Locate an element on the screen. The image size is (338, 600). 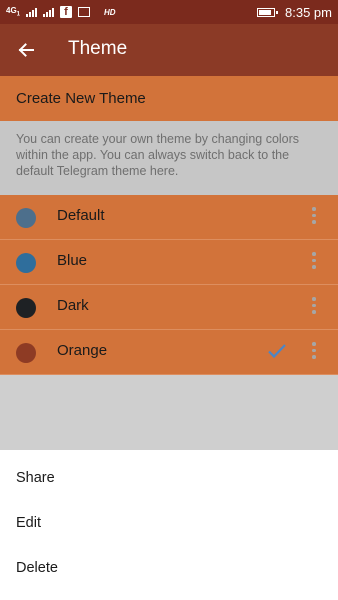
edit-menu-item: Edit is located at coordinates (169, 523).